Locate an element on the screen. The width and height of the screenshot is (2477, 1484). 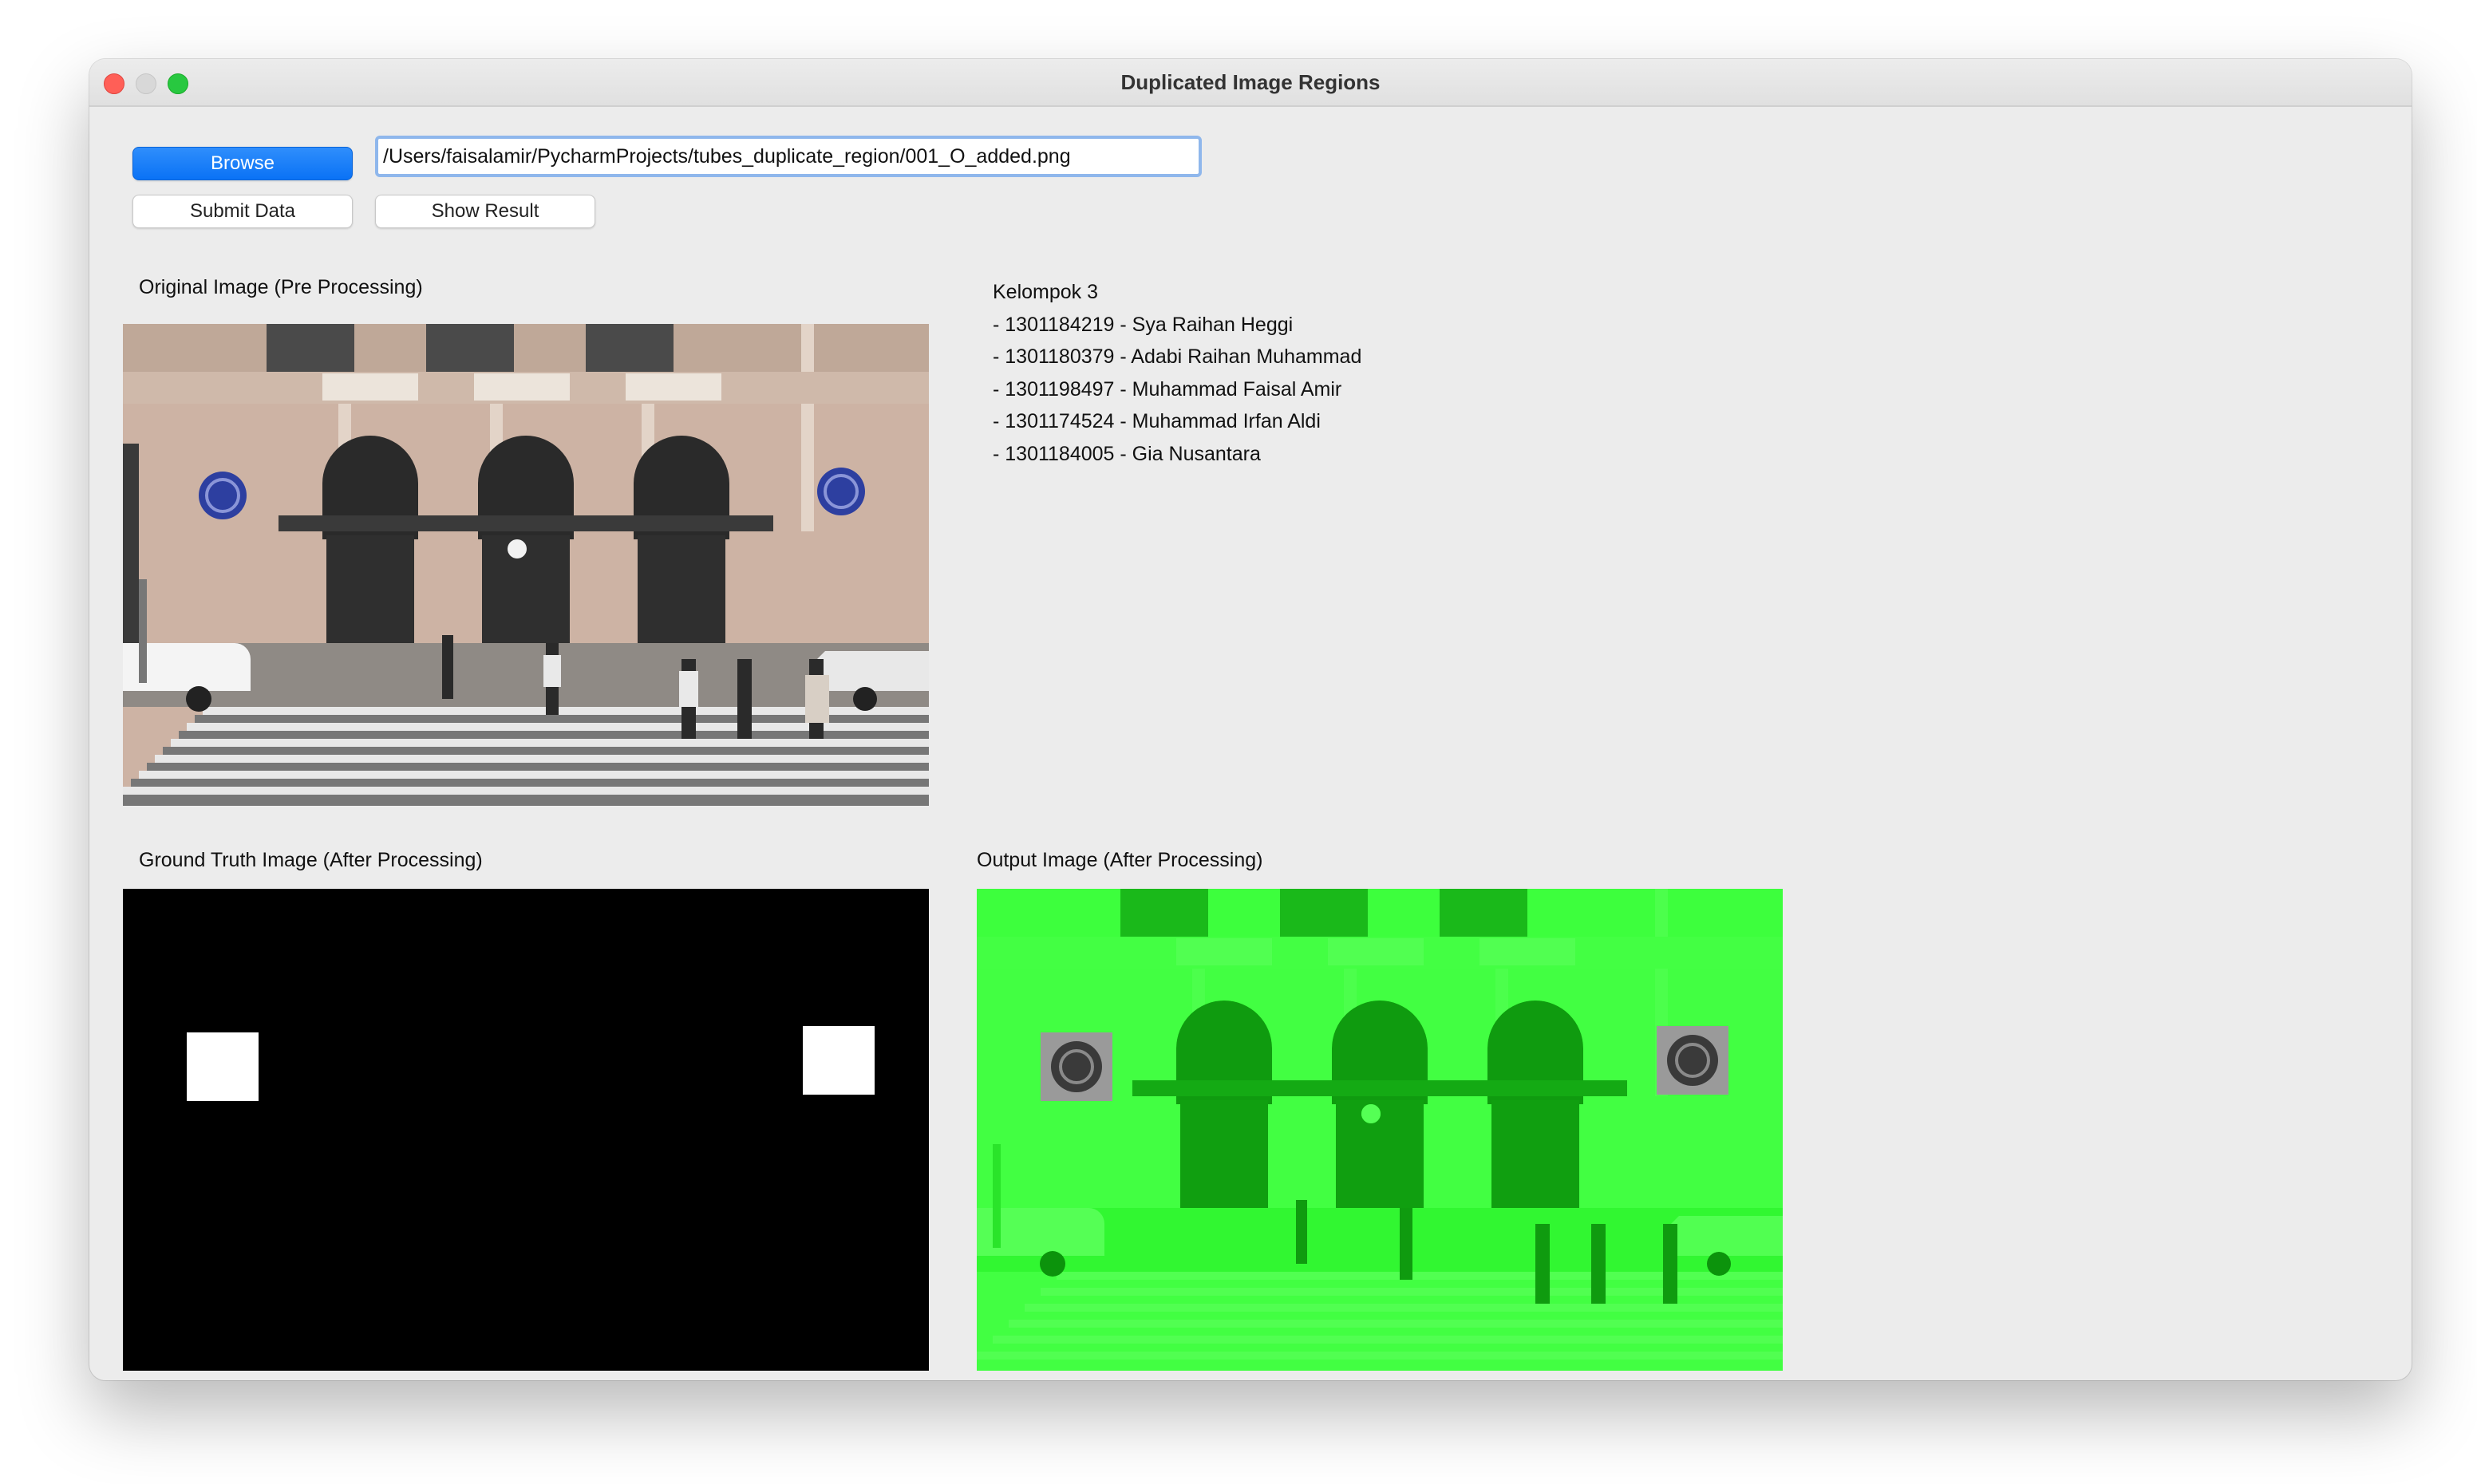
group-title: Kelompok 3 is located at coordinates (1046, 292).